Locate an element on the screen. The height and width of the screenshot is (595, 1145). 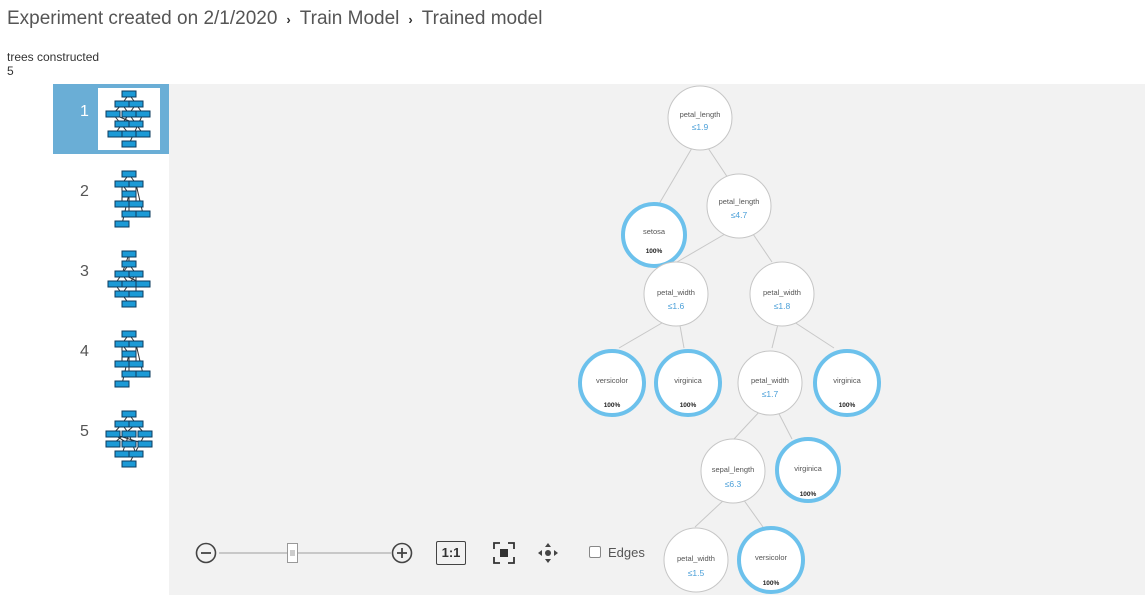
edges-label: Edges is located at coordinates (626, 552).